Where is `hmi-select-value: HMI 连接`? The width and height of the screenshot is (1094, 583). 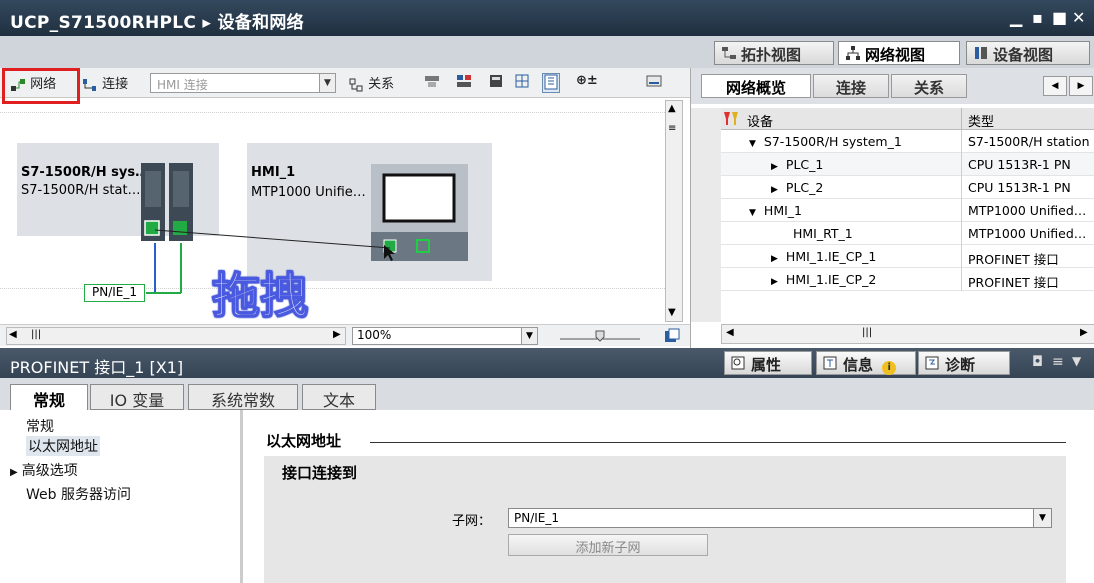 hmi-select-value: HMI 连接 is located at coordinates (182, 85).